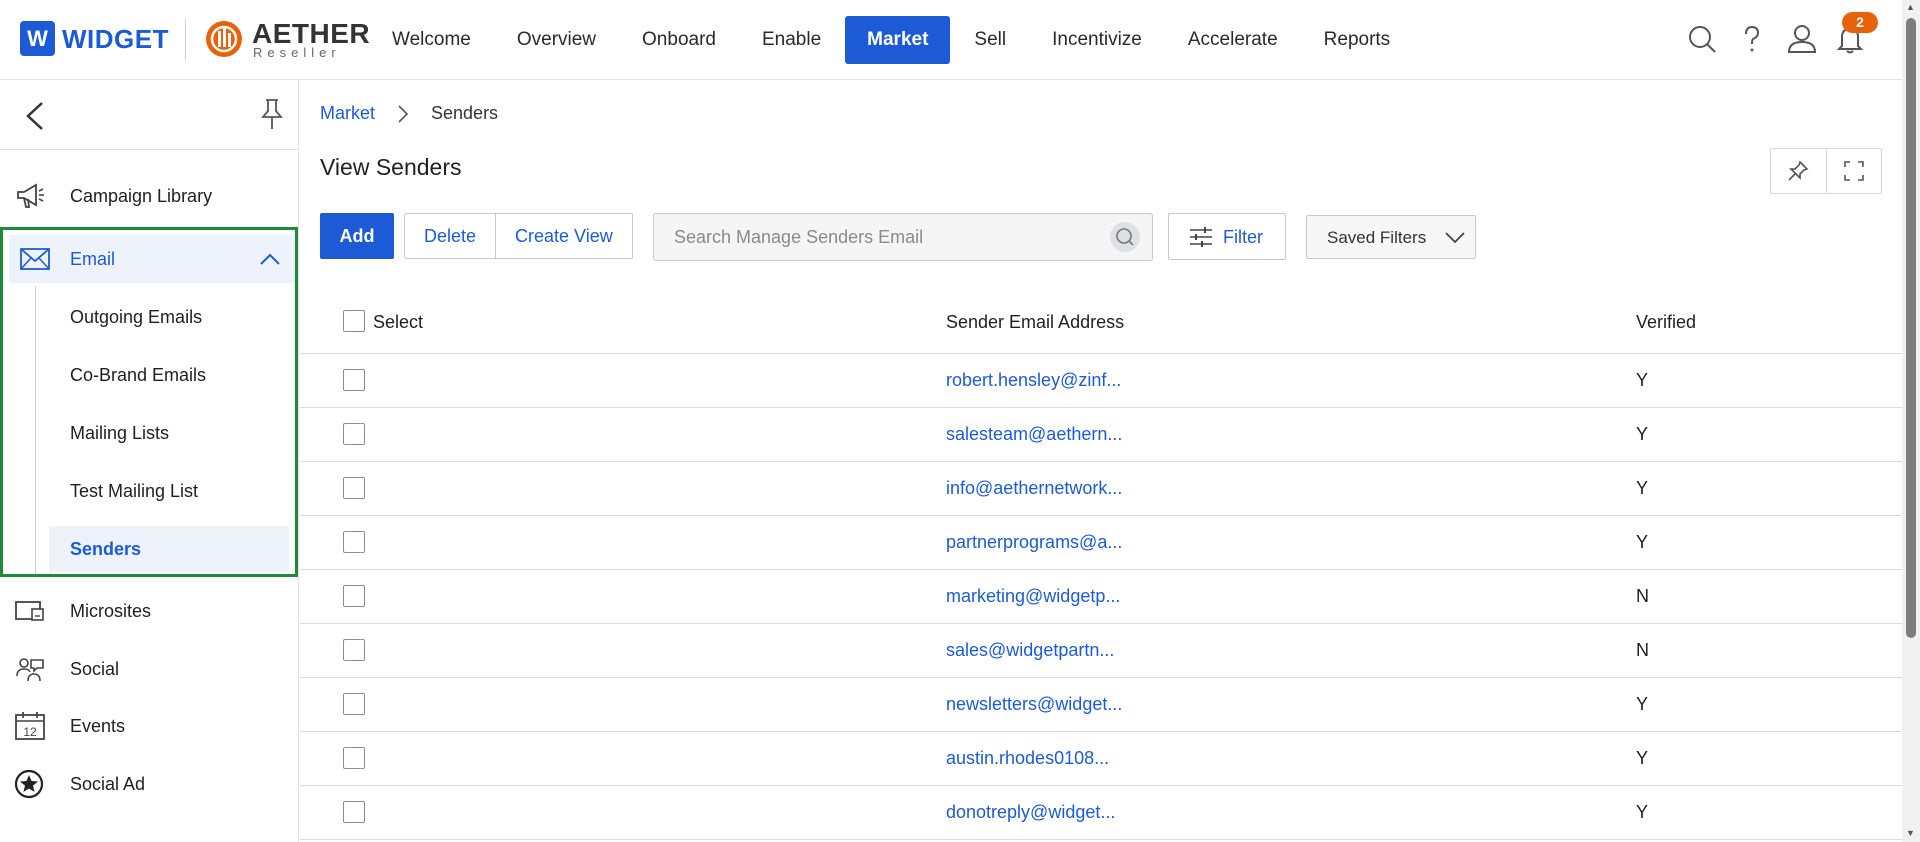 Image resolution: width=1920 pixels, height=842 pixels. What do you see at coordinates (115, 39) in the screenshot?
I see `widget-logo-text: WIDGET` at bounding box center [115, 39].